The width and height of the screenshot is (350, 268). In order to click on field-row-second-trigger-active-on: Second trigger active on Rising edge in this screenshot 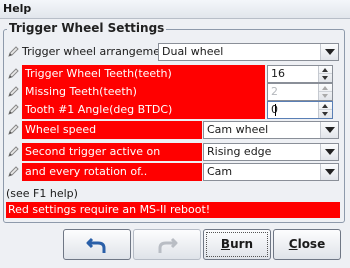, I will do `click(173, 152)`.